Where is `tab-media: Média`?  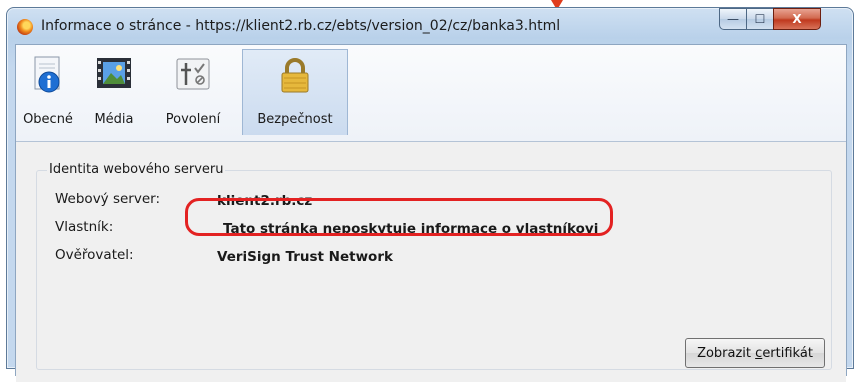 tab-media: Média is located at coordinates (114, 92).